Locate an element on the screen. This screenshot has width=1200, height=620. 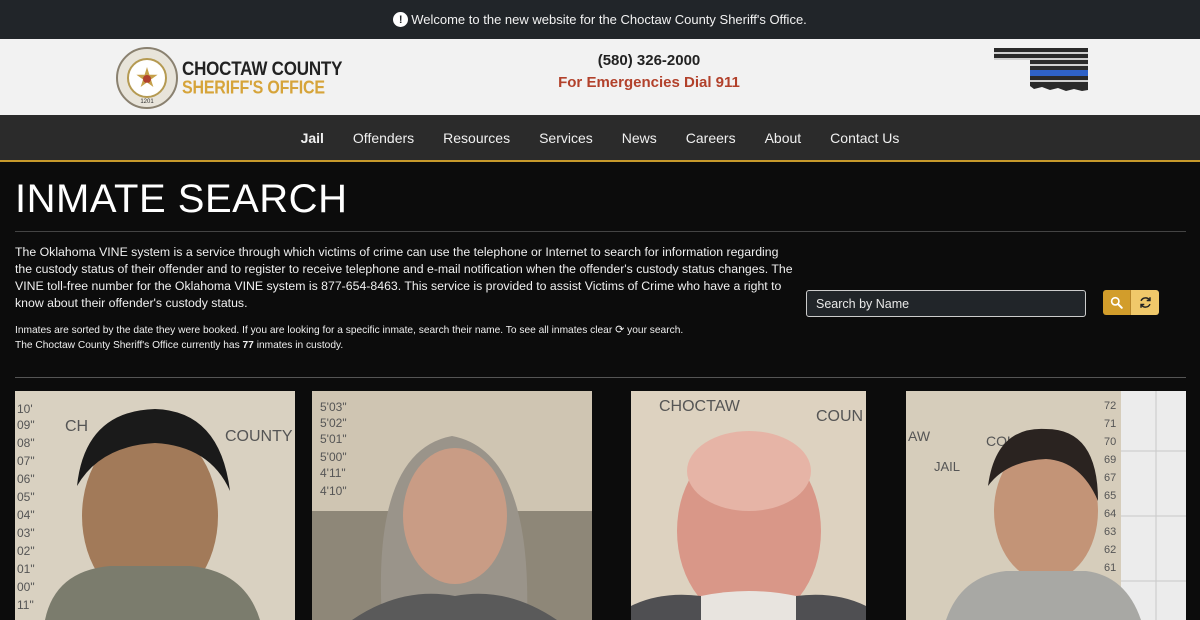
inmate-card-3: CHOCTAW COUN is located at coordinates (748, 505).